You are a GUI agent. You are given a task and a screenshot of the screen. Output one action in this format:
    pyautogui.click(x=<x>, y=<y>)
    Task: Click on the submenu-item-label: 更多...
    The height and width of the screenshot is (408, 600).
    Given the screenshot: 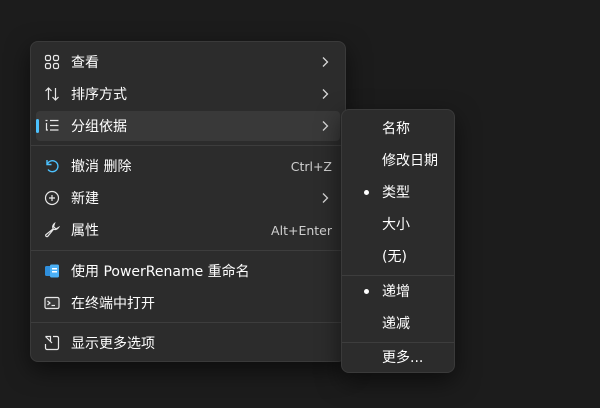 What is the action you would take?
    pyautogui.click(x=403, y=358)
    